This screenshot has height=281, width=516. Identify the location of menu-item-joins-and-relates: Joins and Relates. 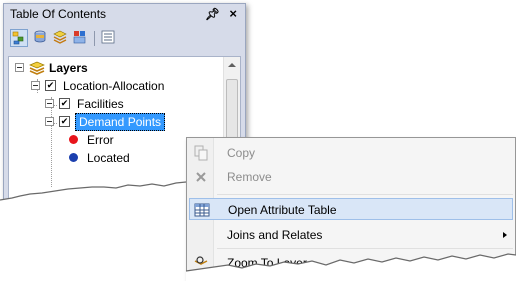
(351, 235).